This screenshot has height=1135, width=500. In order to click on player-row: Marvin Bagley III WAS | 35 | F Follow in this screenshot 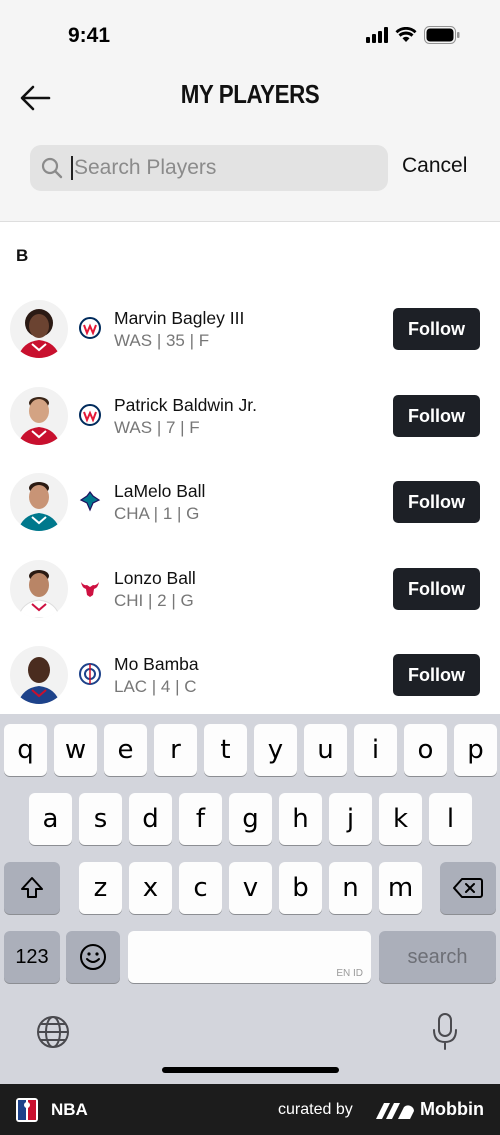, I will do `click(250, 343)`.